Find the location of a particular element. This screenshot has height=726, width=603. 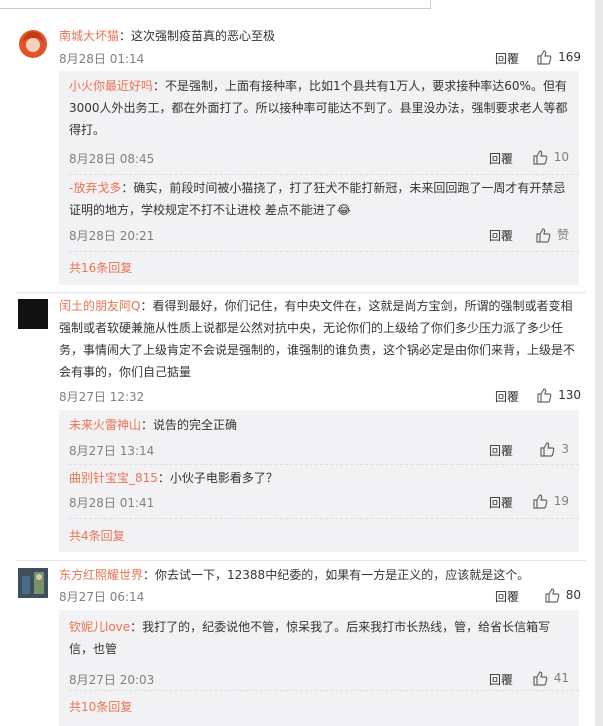

like-count: 3 is located at coordinates (565, 449).